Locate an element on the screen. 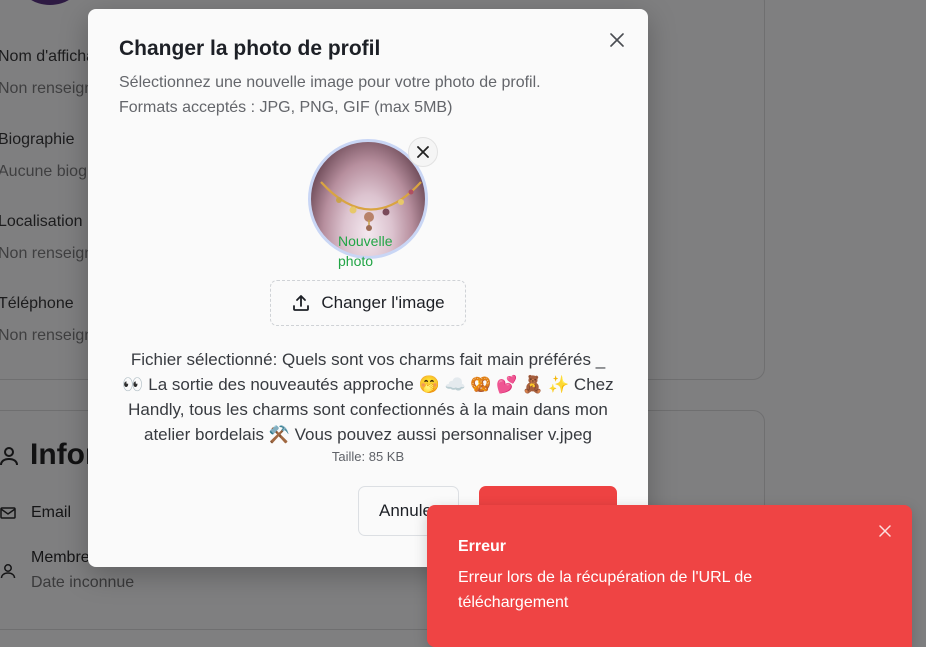 This screenshot has height=647, width=926. new-photo-label: Nouvelle photo is located at coordinates (365, 251).